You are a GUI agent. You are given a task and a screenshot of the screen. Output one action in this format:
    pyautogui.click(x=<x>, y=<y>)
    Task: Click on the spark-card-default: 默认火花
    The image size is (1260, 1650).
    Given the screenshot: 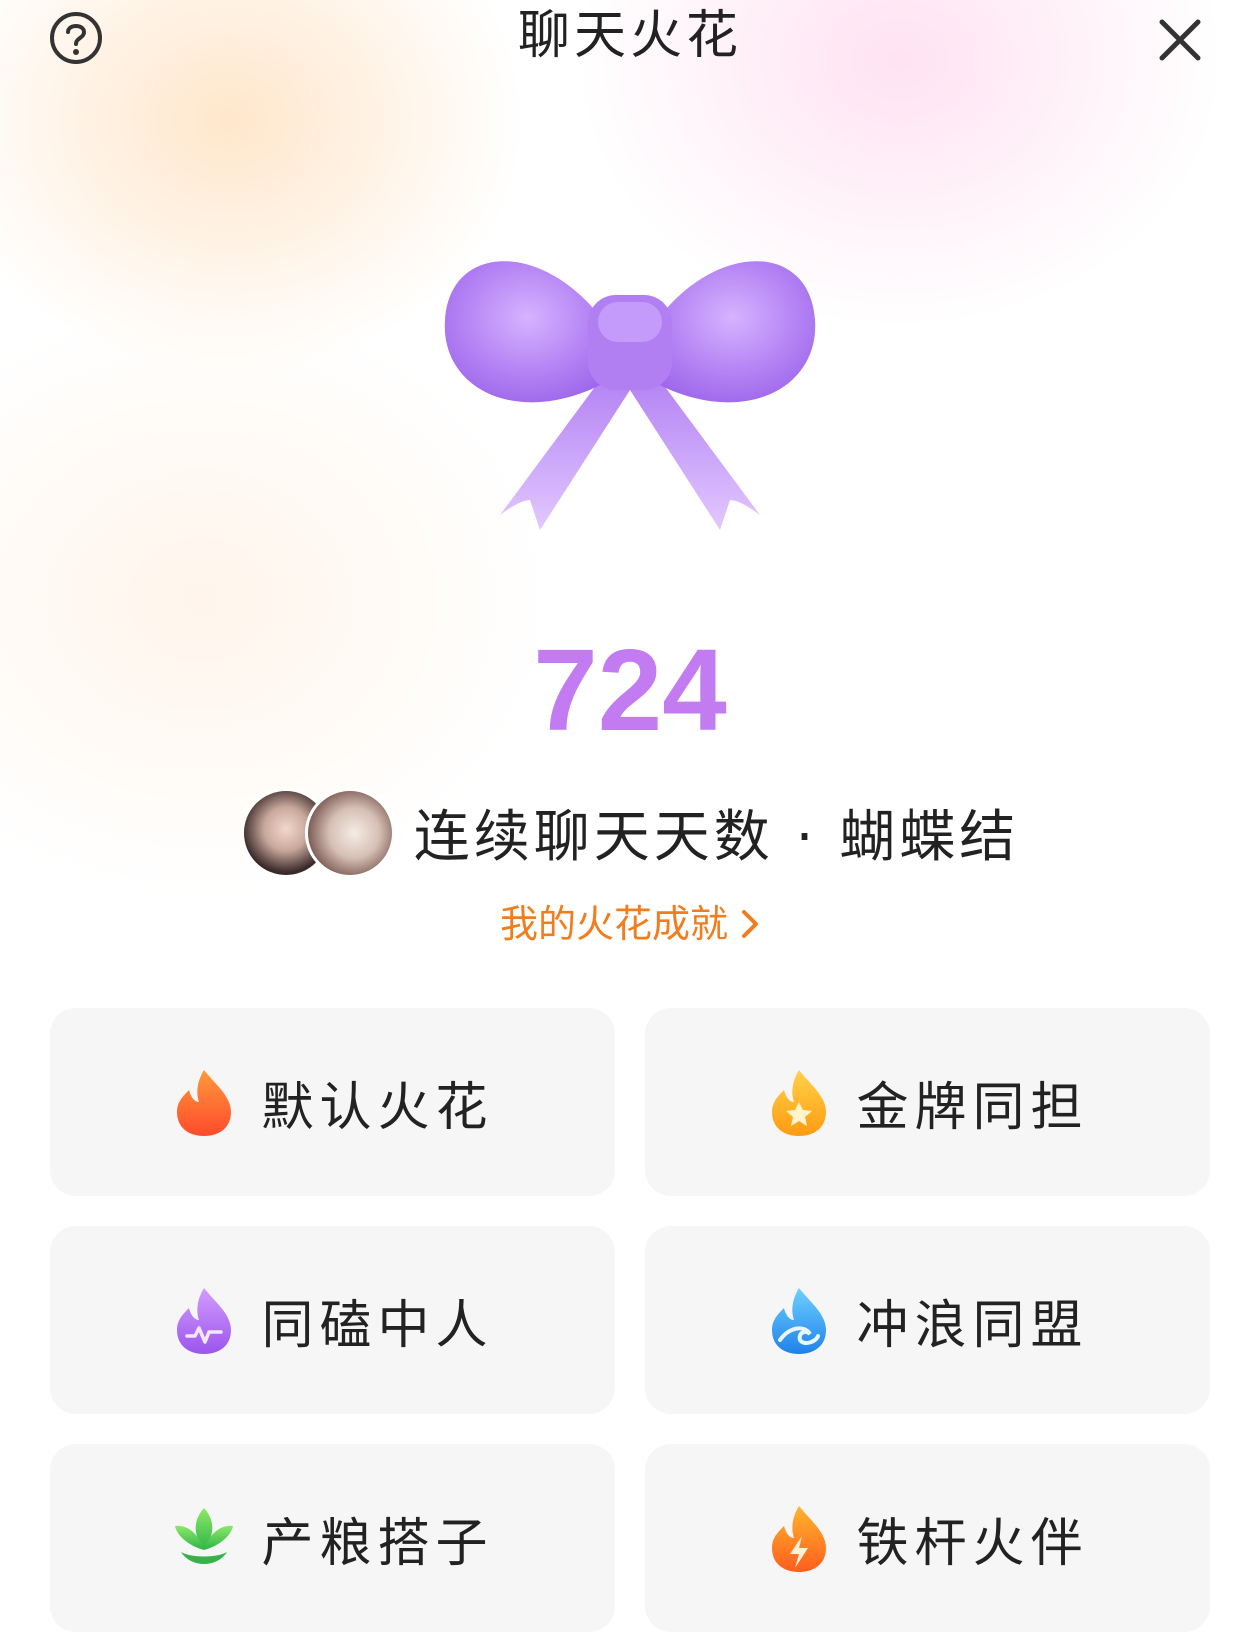 What is the action you would take?
    pyautogui.click(x=332, y=1102)
    